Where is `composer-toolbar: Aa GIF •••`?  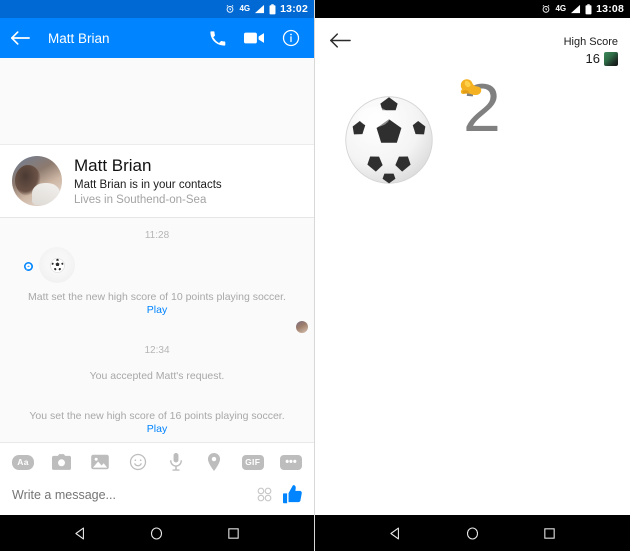 composer-toolbar: Aa GIF ••• is located at coordinates (157, 461).